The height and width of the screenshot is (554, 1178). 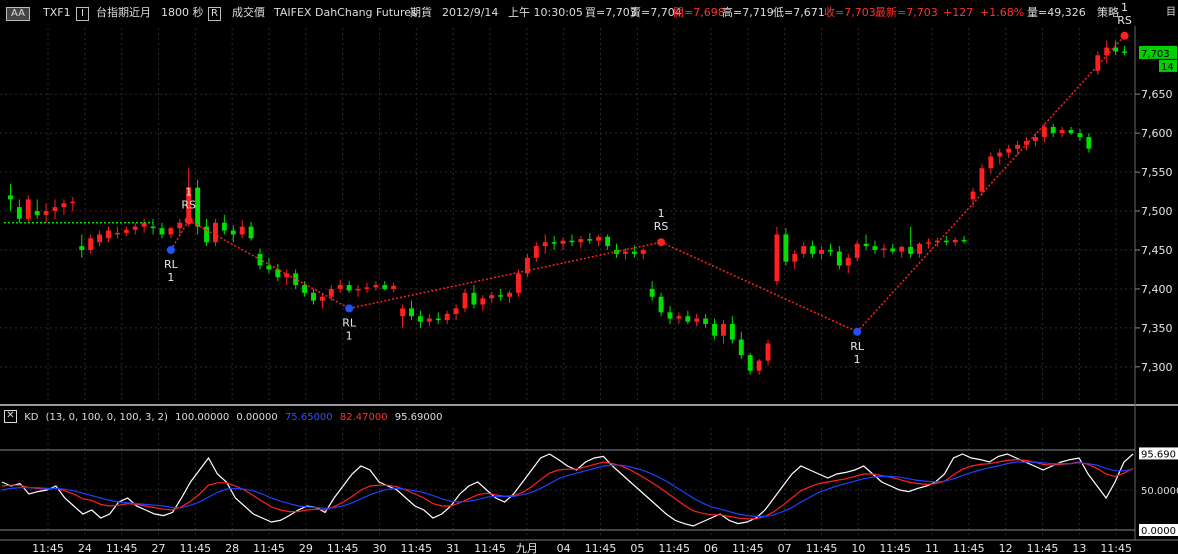 What do you see at coordinates (10, 416) in the screenshot?
I see `close-icon: ✕` at bounding box center [10, 416].